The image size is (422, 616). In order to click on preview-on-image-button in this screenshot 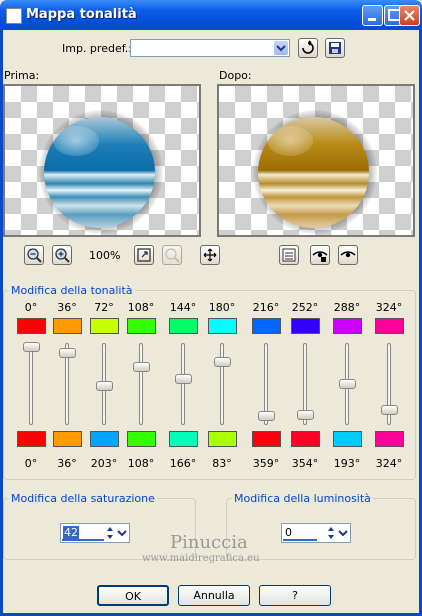, I will do `click(348, 255)`.